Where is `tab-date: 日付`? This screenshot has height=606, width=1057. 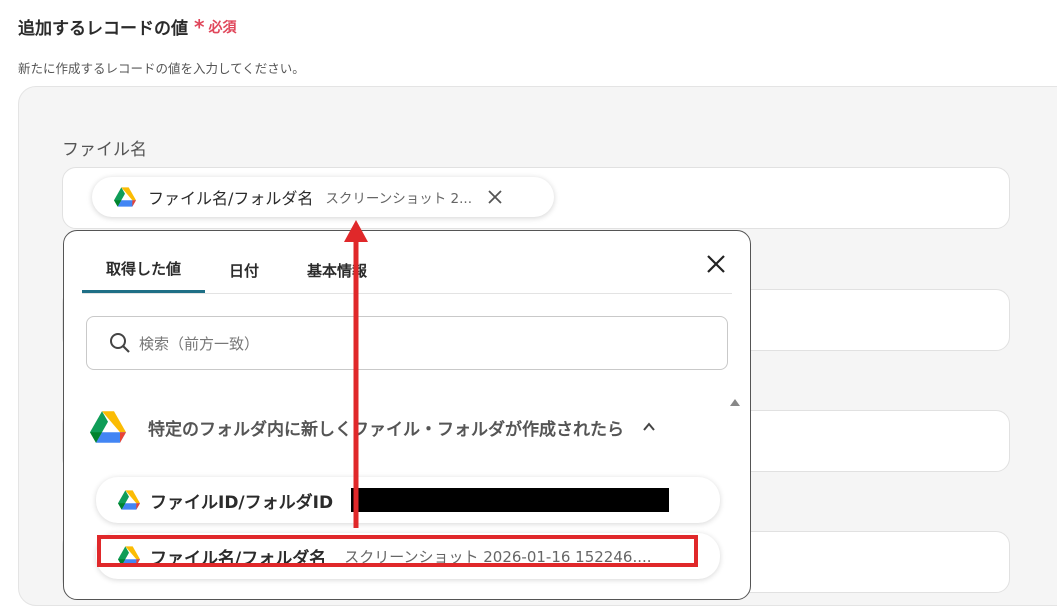 tab-date: 日付 is located at coordinates (244, 270).